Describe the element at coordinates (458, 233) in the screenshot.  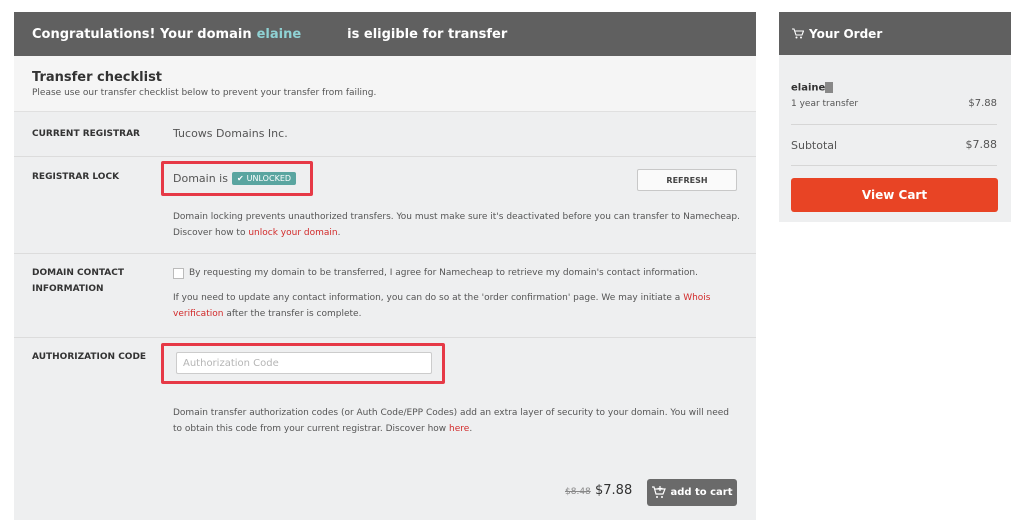
I see `lock-desc-line2: Discover how to unlock your domain.` at that location.